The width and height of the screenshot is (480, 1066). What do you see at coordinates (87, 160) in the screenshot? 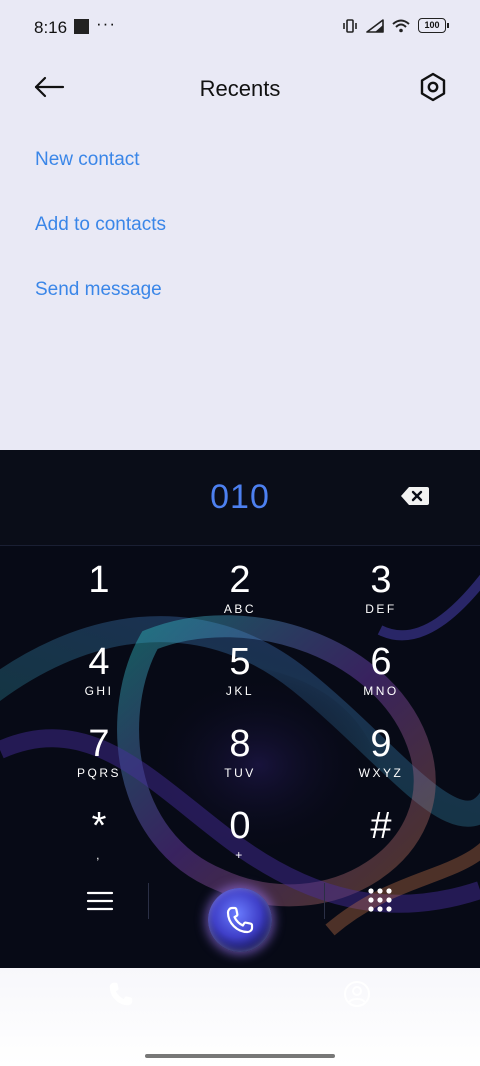
I see `new-contact-link: New contact` at bounding box center [87, 160].